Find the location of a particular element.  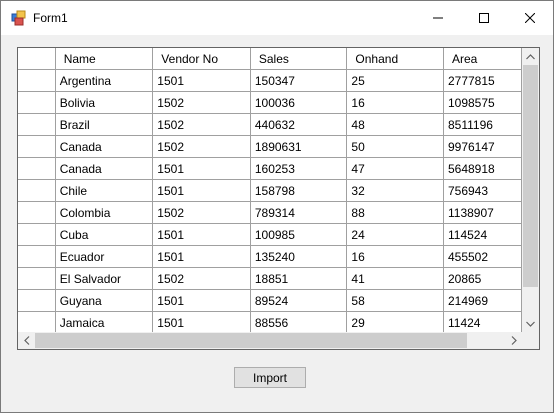

cell-sales: 135240 is located at coordinates (299, 256).